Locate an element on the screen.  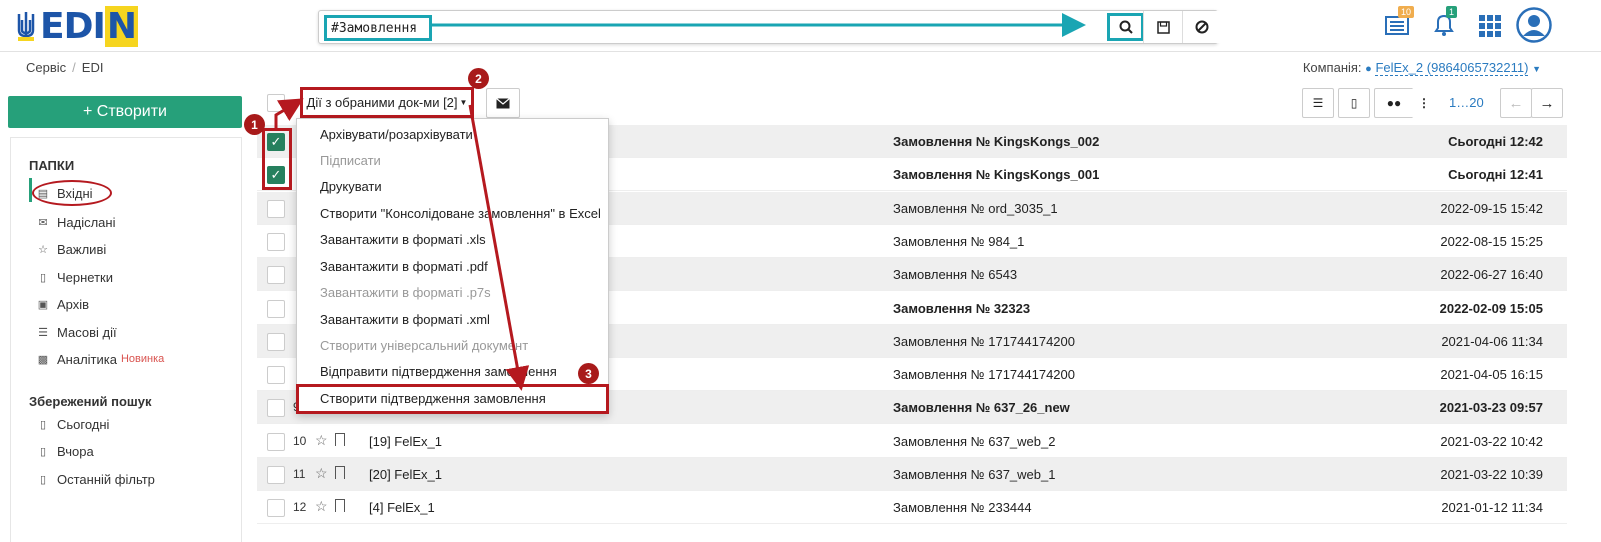
edin-logo: EDIN is located at coordinates (77, 26).